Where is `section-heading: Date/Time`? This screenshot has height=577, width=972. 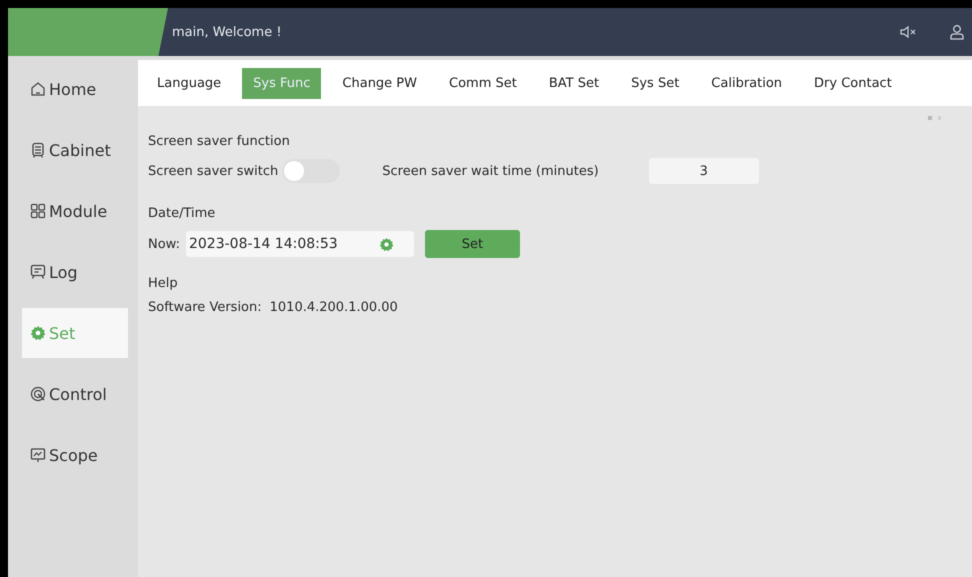
section-heading: Date/Time is located at coordinates (182, 213).